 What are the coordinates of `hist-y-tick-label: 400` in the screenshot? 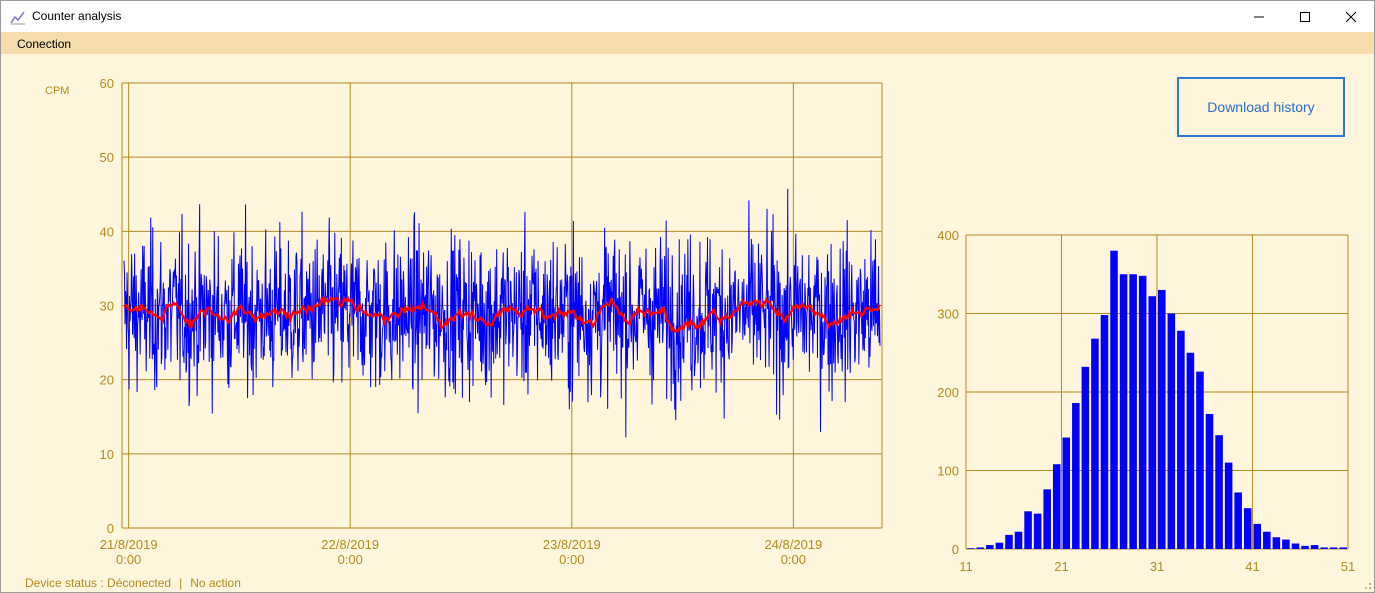 It's located at (948, 235).